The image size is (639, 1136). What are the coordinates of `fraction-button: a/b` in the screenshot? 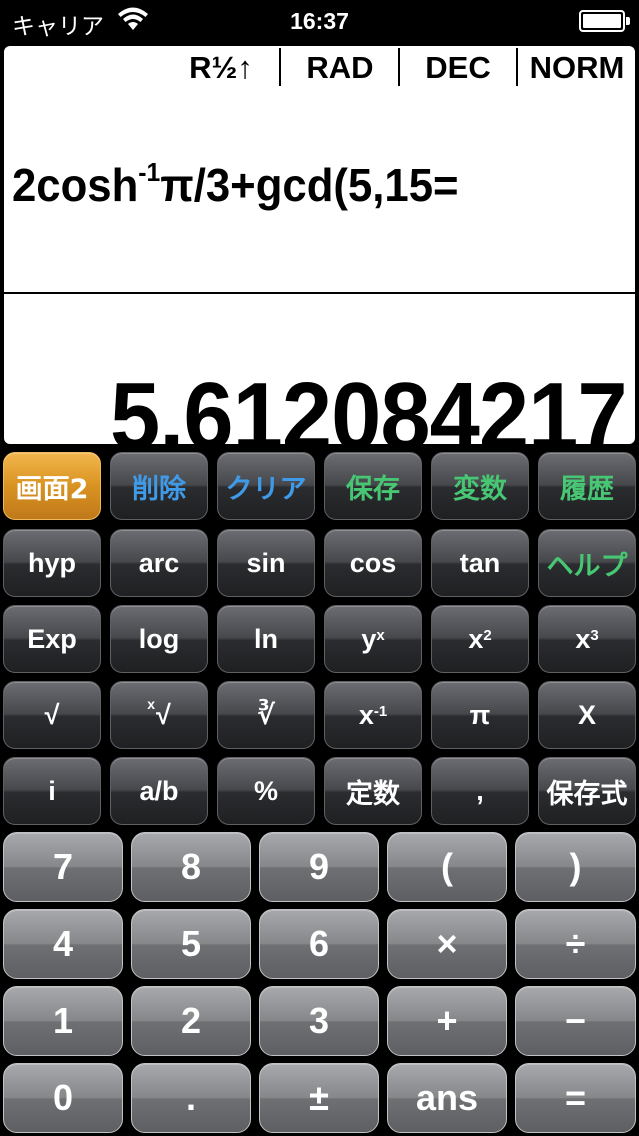 It's located at (159, 791).